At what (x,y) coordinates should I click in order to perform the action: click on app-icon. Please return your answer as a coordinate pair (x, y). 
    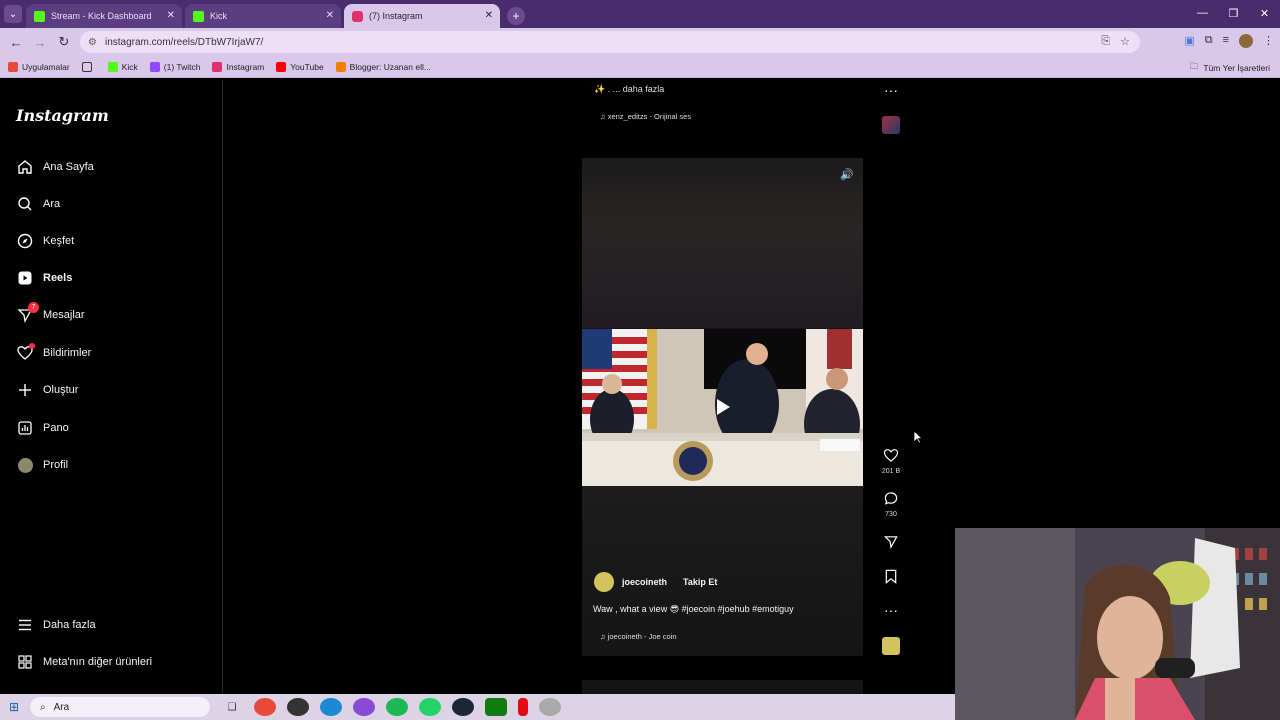
    Looking at the image, I should click on (550, 707).